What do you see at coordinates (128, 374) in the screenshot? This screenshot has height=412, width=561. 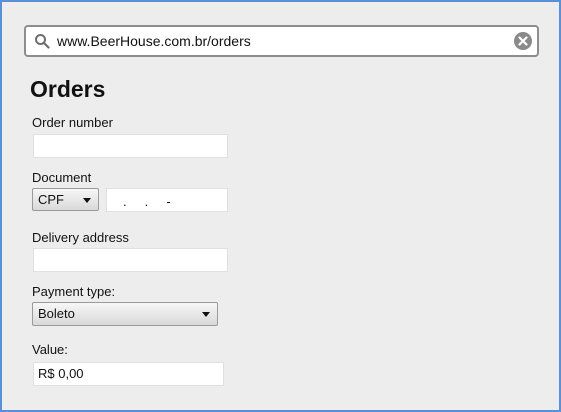 I see `value-input: R$ 0,00` at bounding box center [128, 374].